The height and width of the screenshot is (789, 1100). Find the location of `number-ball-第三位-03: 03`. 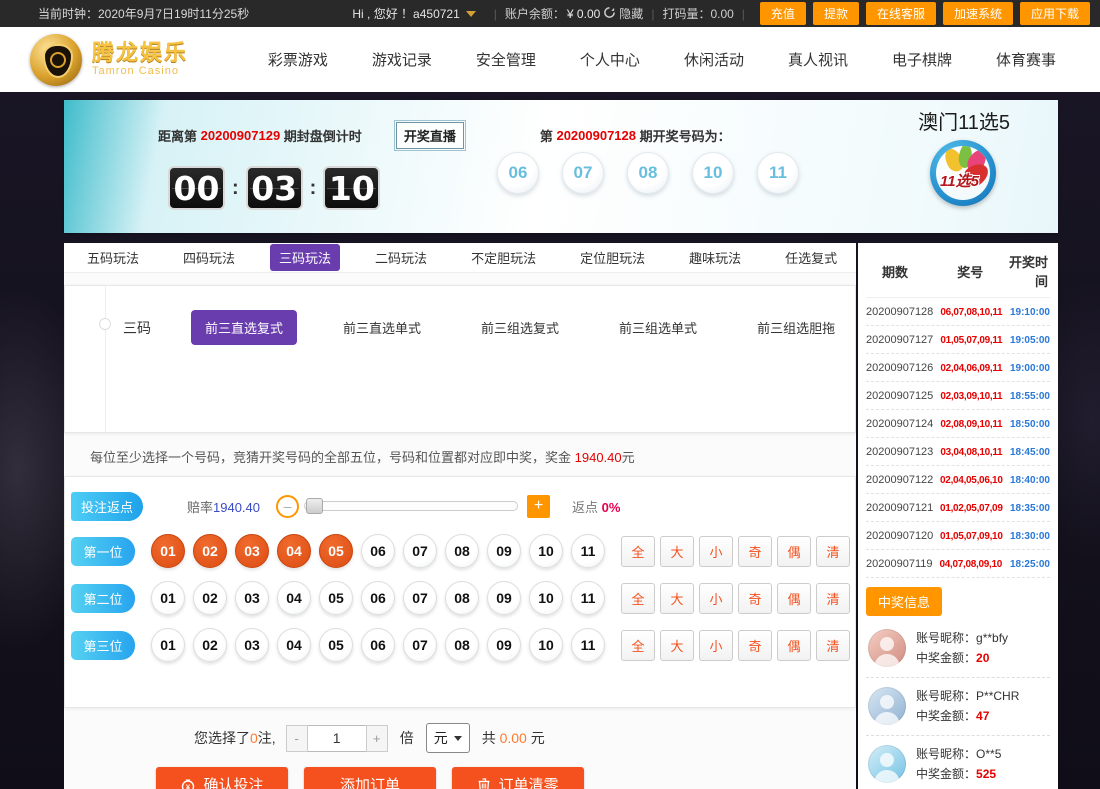

number-ball-第三位-03: 03 is located at coordinates (252, 645).